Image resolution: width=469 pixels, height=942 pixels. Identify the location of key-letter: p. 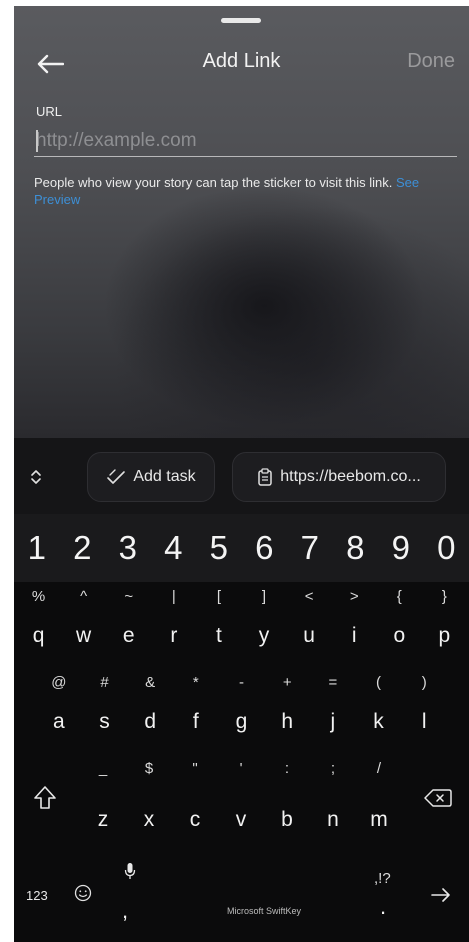
(444, 635).